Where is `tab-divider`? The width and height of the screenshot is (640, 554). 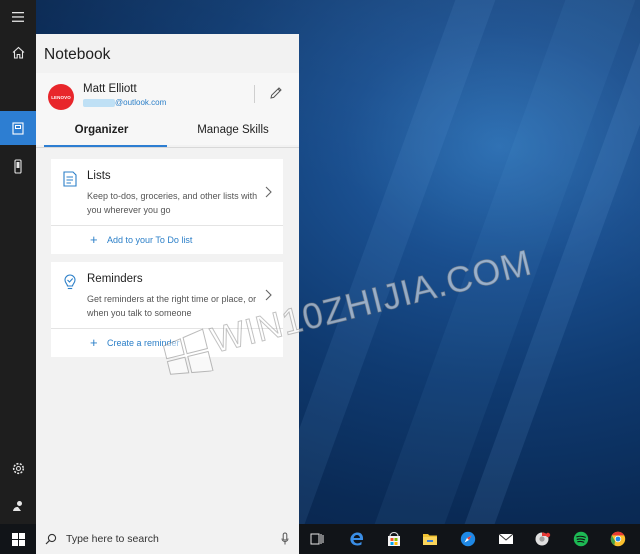
tab-divider is located at coordinates (167, 147).